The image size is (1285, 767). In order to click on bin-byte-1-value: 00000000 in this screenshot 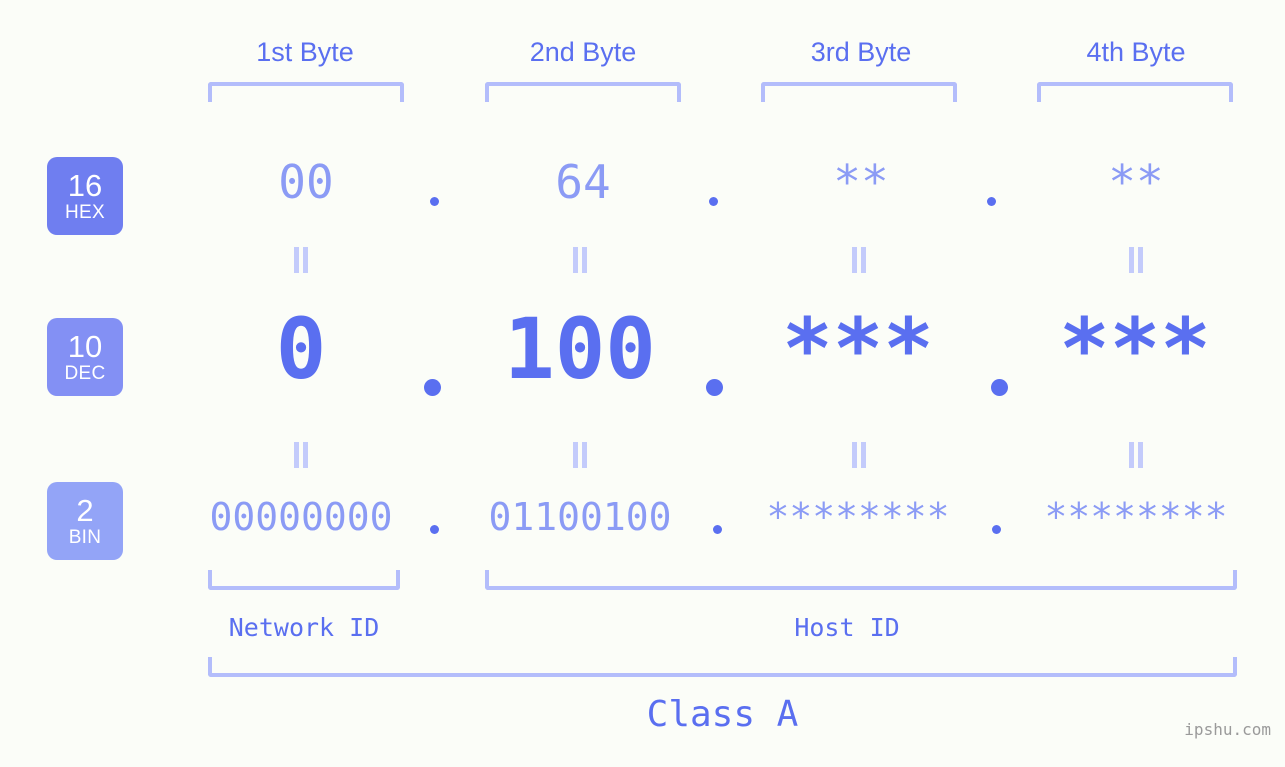, I will do `click(301, 517)`.